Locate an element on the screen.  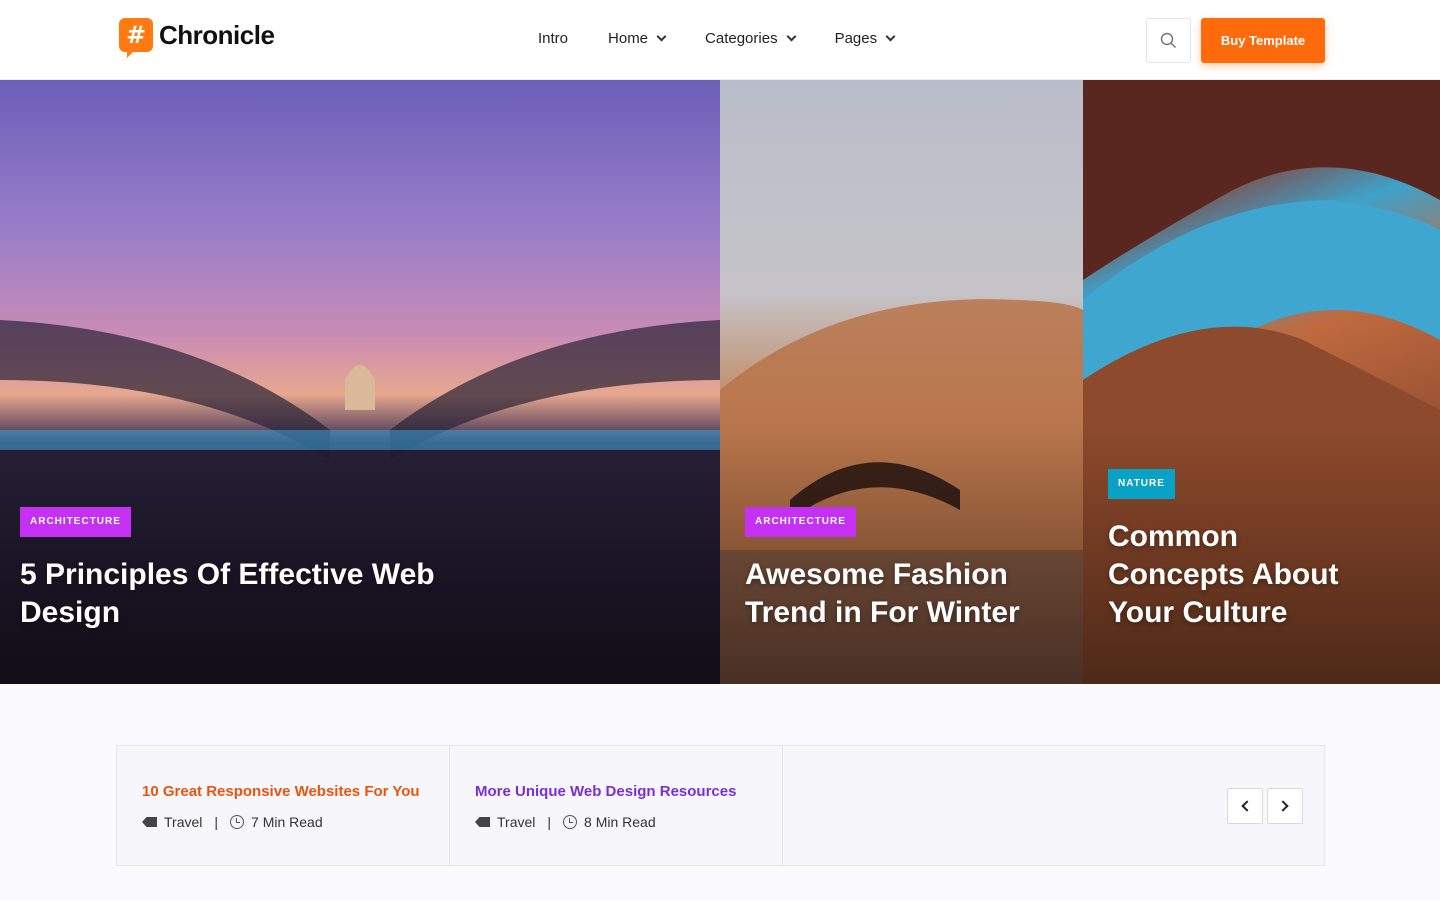
chevron-right-icon is located at coordinates (1283, 806).